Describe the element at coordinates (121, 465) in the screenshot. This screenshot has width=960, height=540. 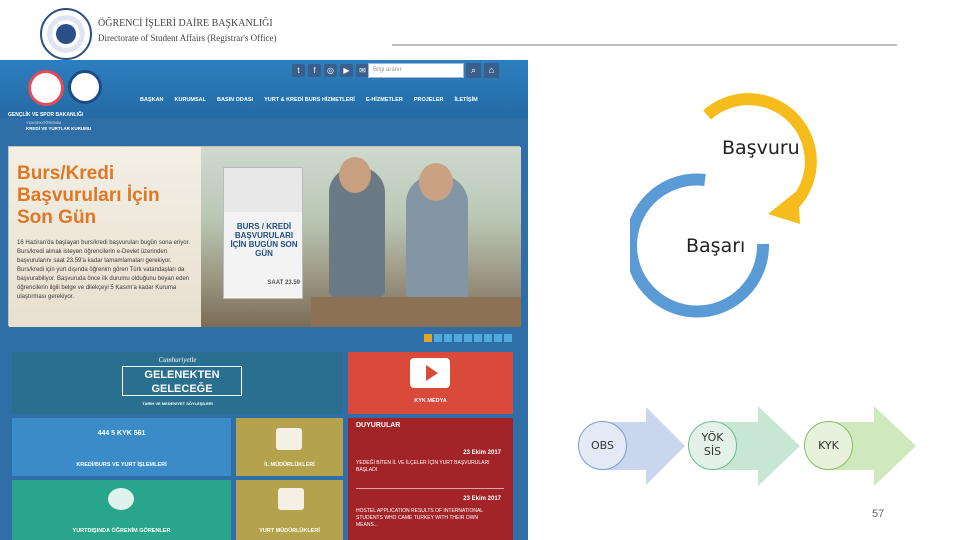
I see `kredi-label: KREDİ/BURS VE YURT İŞLEMLERİ` at that location.